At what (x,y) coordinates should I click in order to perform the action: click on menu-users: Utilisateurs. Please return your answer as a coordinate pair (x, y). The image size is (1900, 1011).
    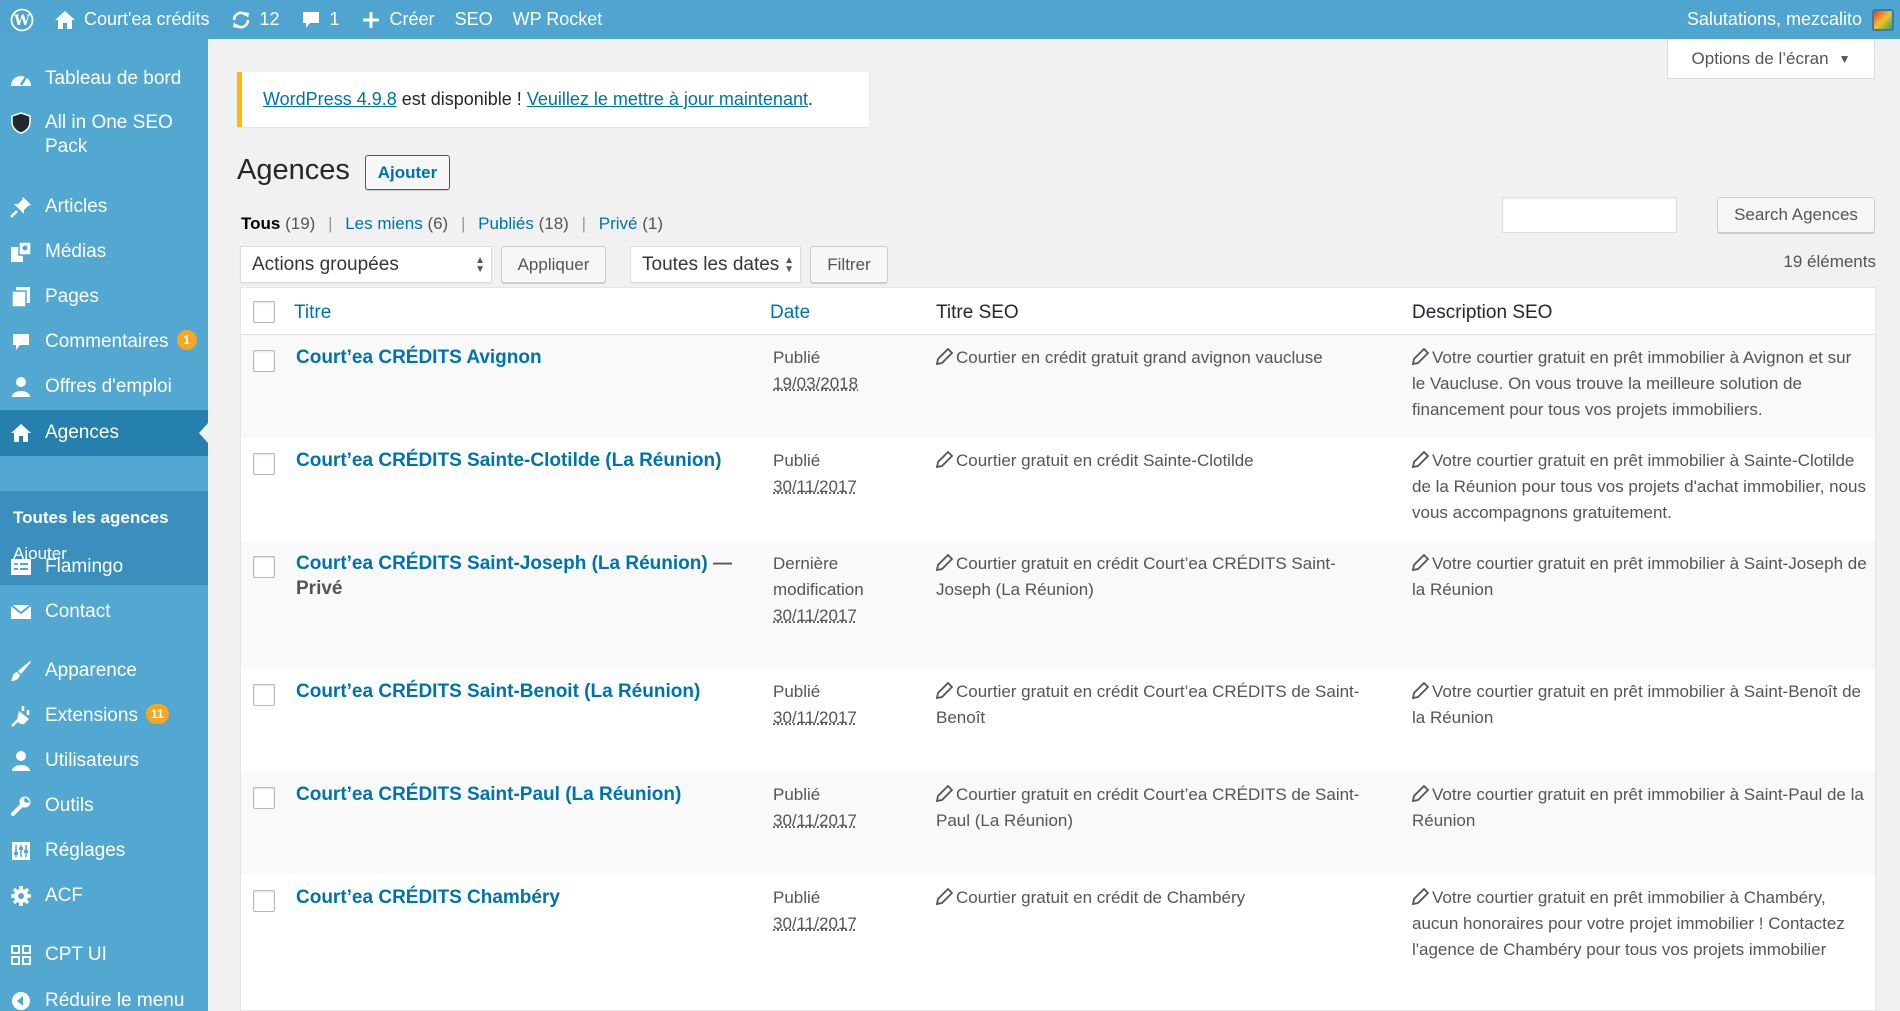
    Looking at the image, I should click on (104, 761).